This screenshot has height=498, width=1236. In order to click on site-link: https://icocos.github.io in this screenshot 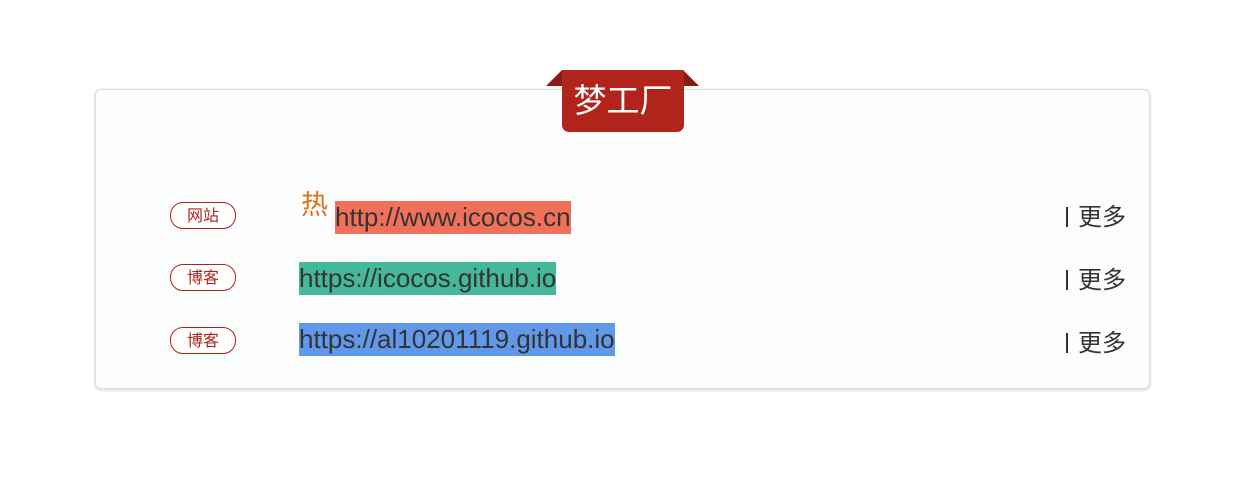, I will do `click(428, 278)`.